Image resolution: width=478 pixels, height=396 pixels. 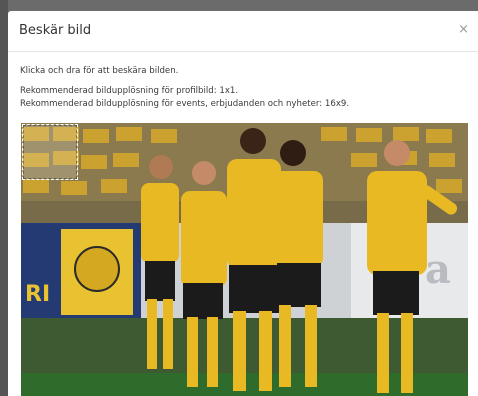 What do you see at coordinates (99, 71) in the screenshot?
I see `crop-instruction: Klicka och dra för att beskära bilden.` at bounding box center [99, 71].